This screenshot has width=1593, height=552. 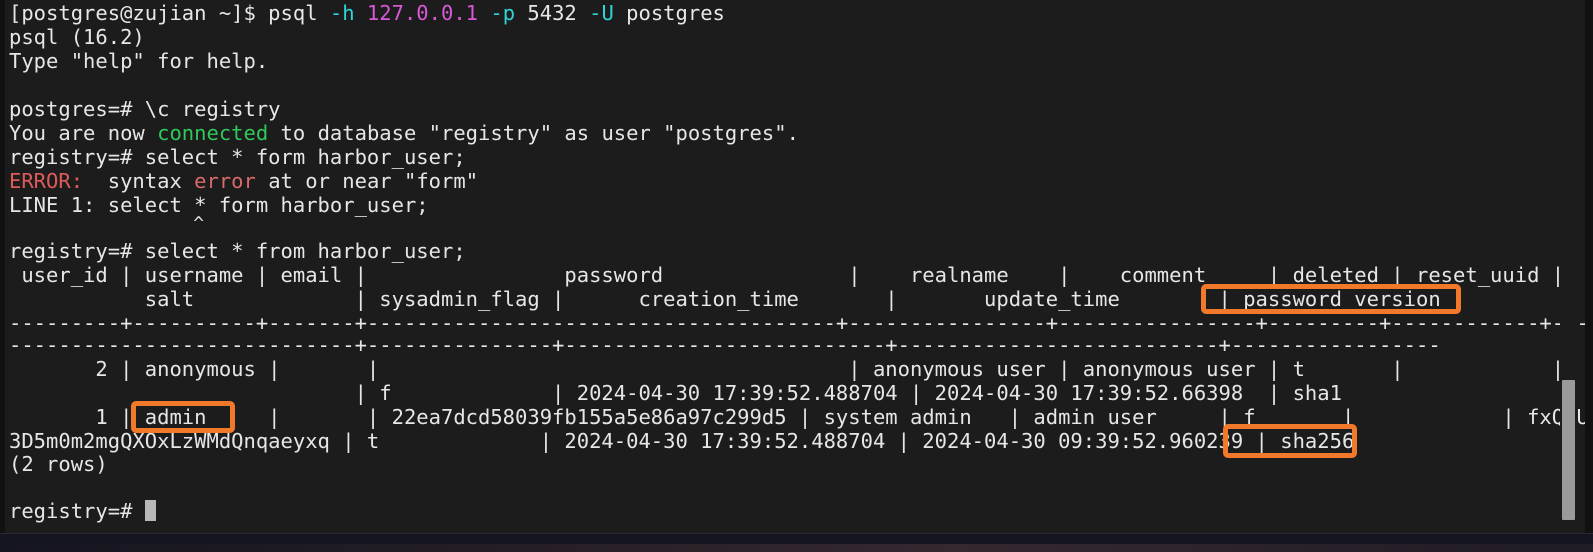 What do you see at coordinates (237, 251) in the screenshot?
I see `terminal-line-good-query: registry=# select * from harbor_user;` at bounding box center [237, 251].